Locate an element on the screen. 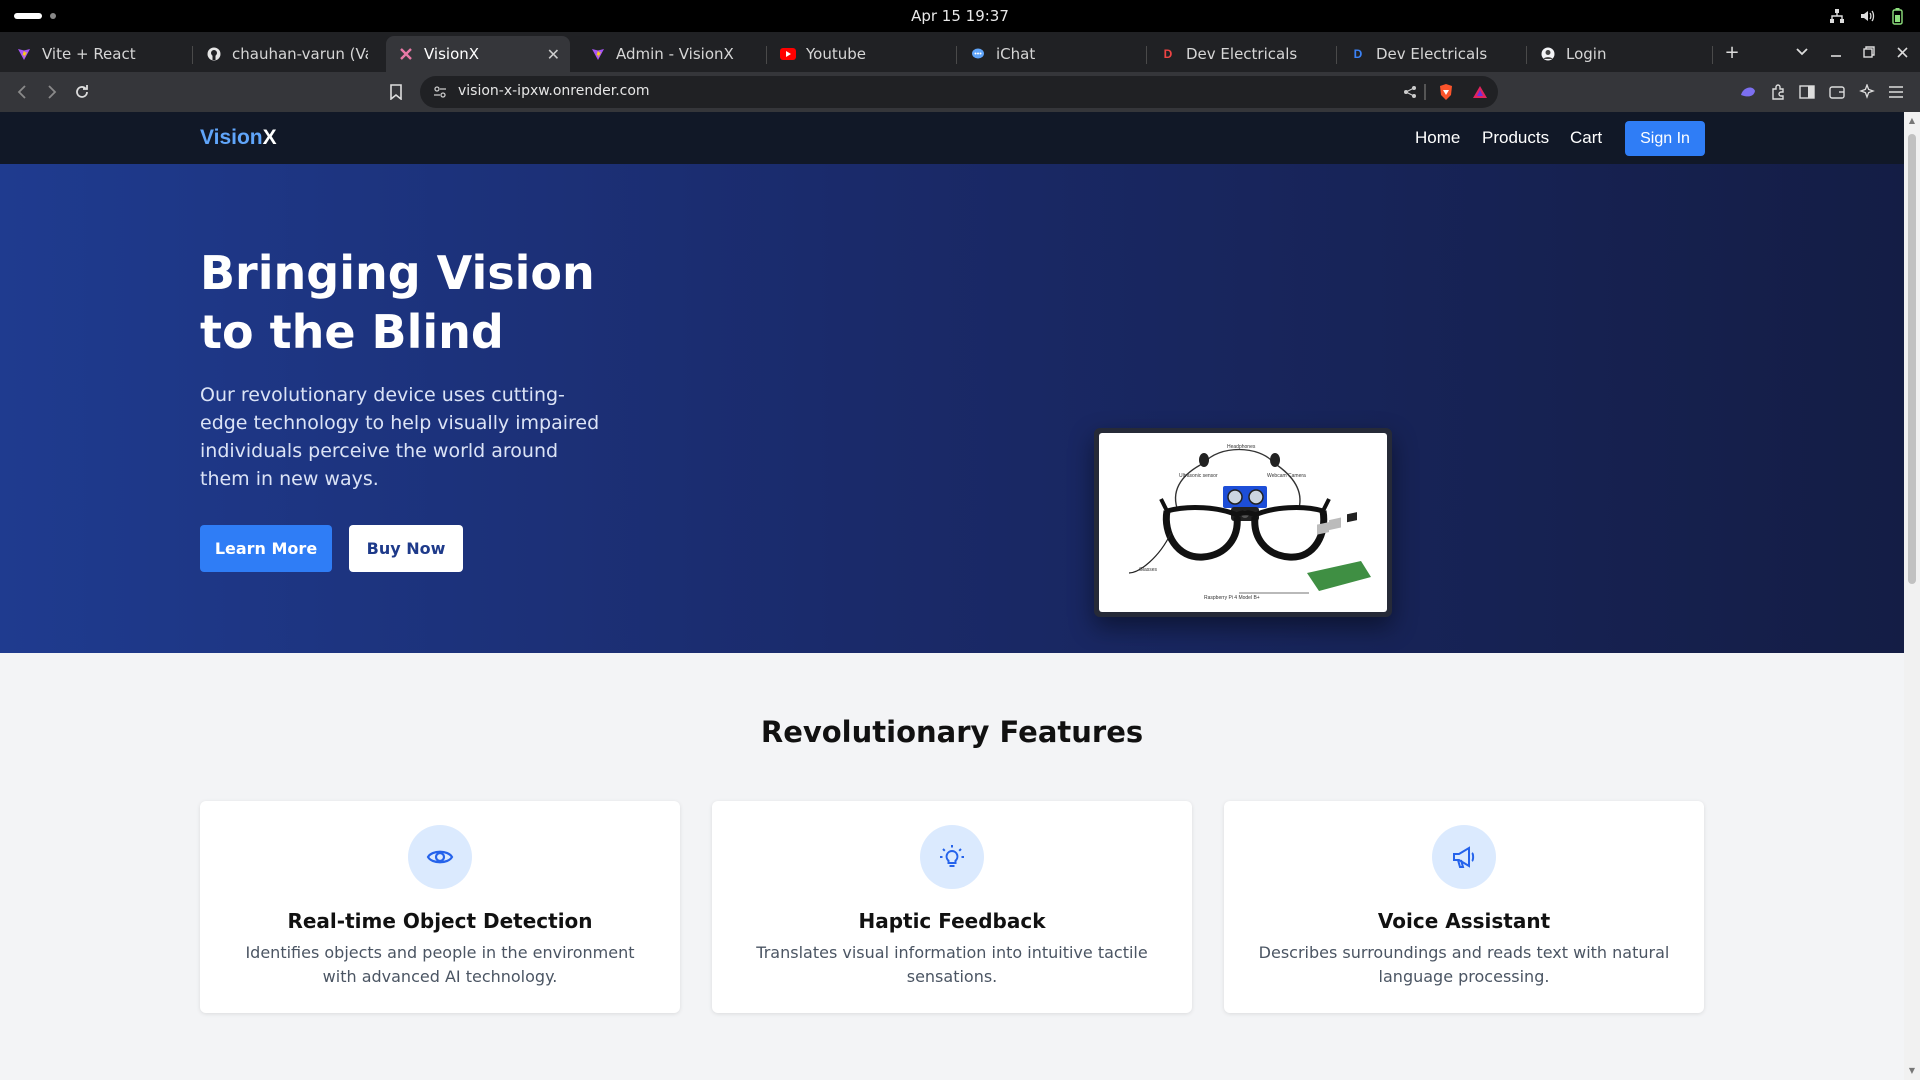  tab-ichat: iChat is located at coordinates (1051, 54).